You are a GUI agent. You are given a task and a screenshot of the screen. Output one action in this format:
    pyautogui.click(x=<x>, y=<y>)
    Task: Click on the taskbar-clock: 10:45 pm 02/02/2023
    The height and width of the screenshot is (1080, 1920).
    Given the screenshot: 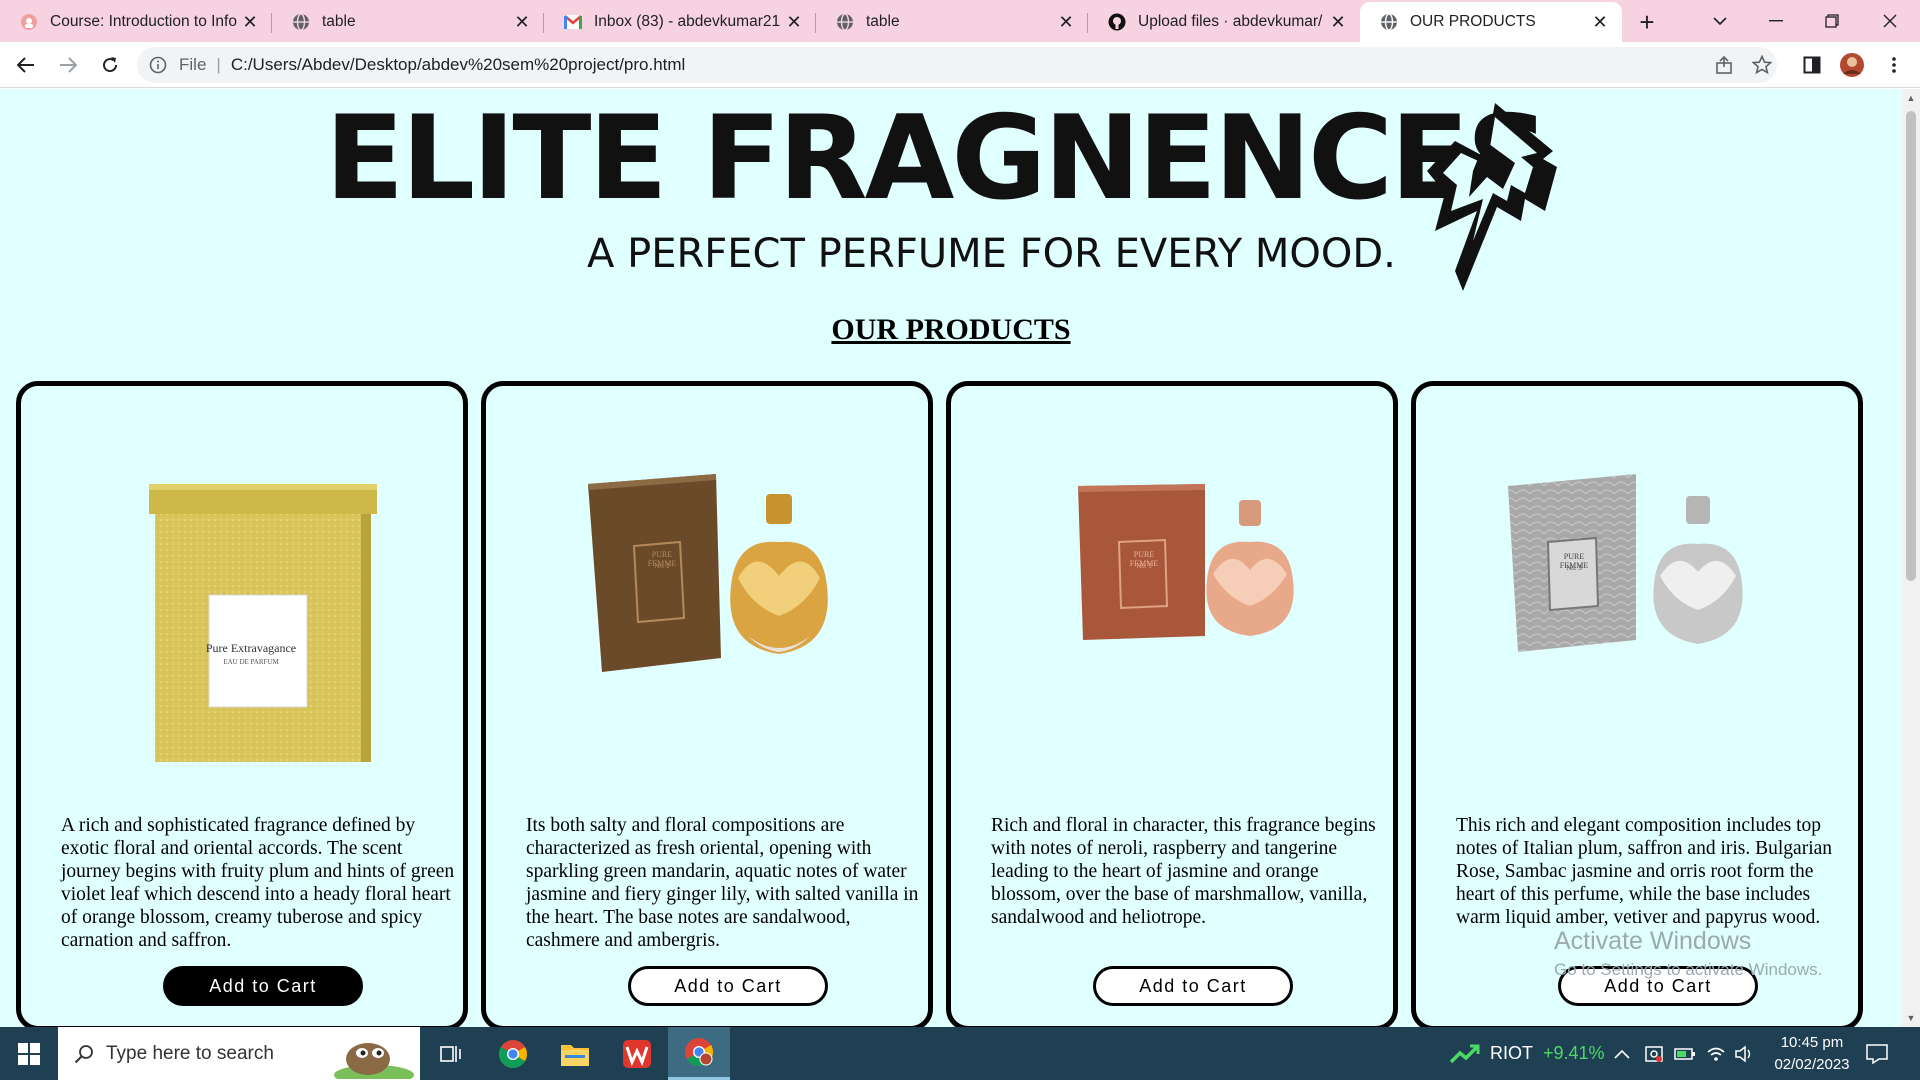 What is the action you would take?
    pyautogui.click(x=1812, y=1054)
    